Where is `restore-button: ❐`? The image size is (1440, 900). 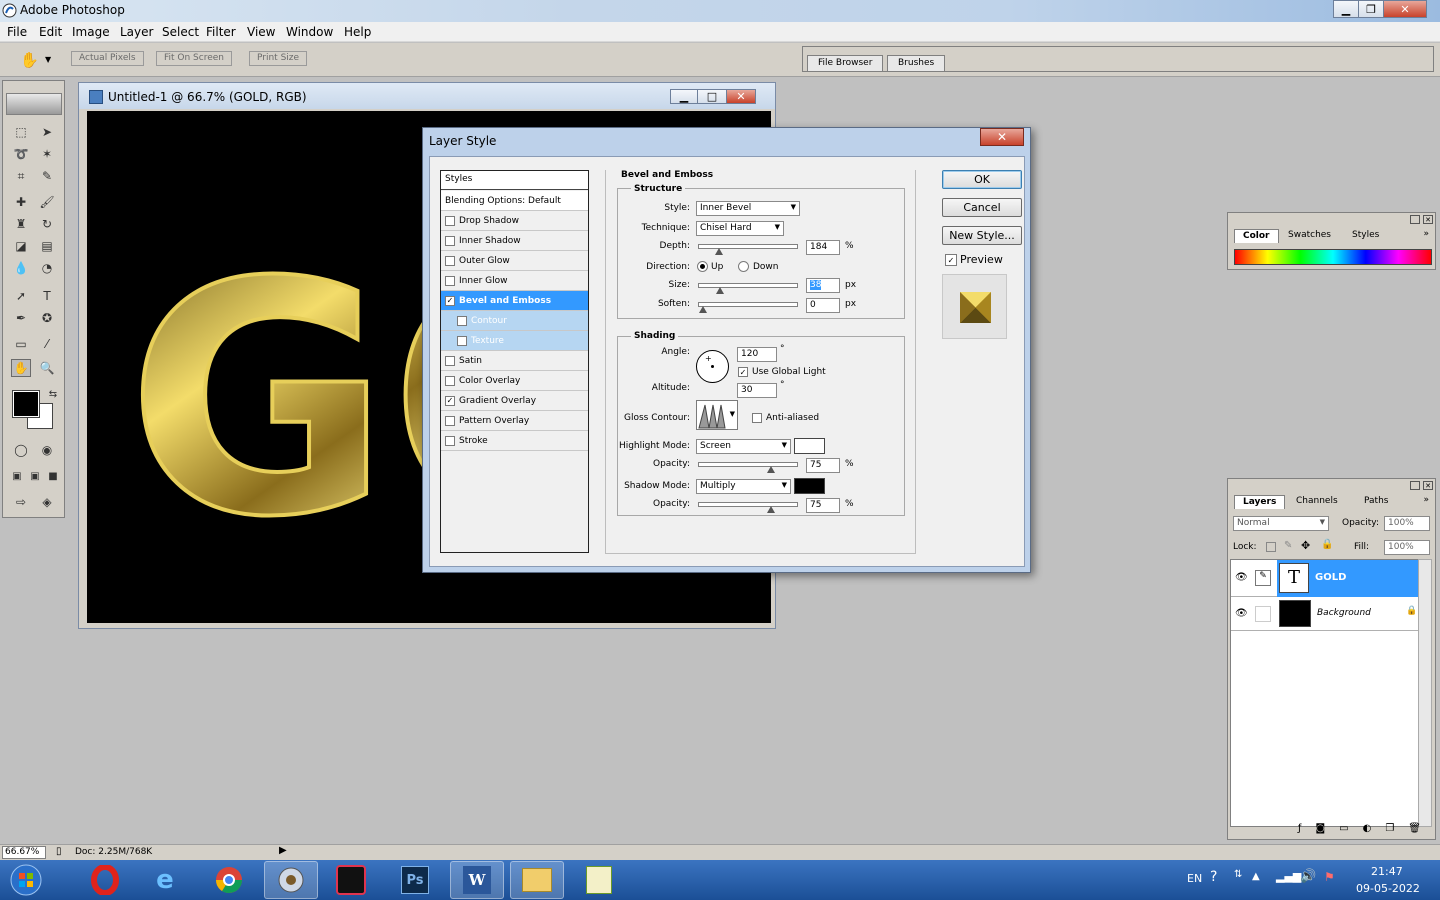
restore-button: ❐ is located at coordinates (1371, 9).